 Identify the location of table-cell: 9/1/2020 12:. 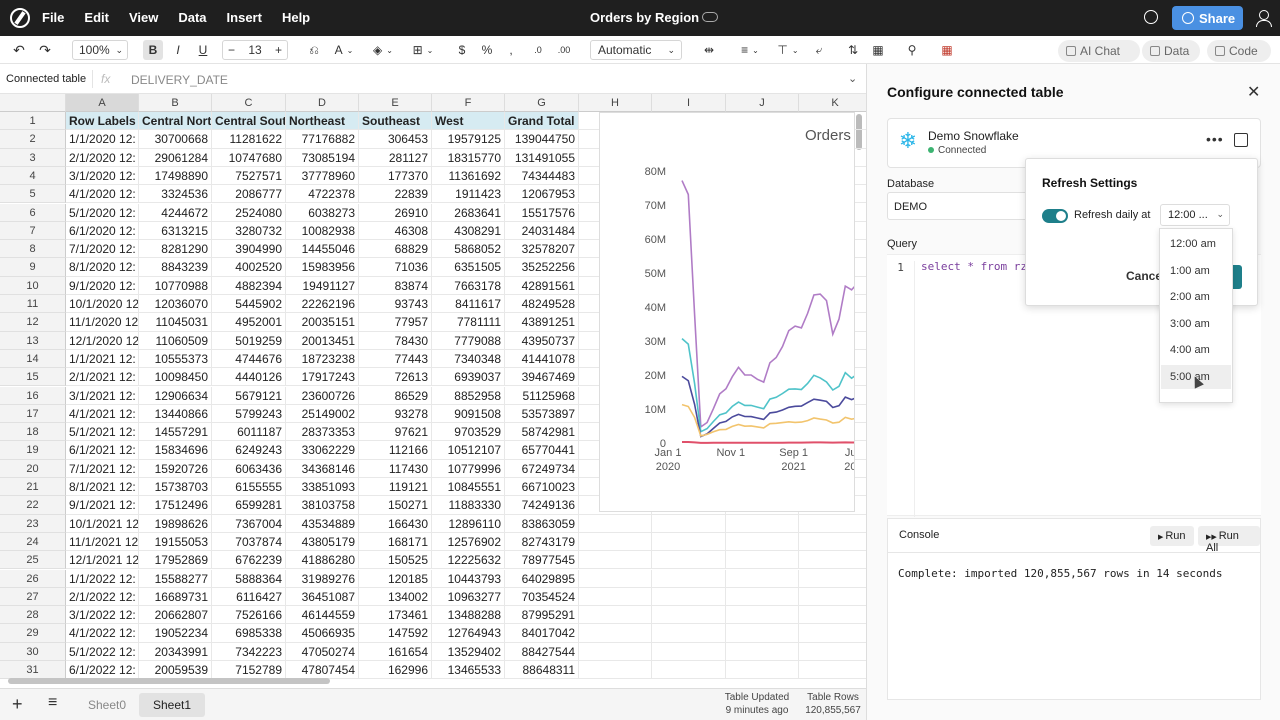
(102, 285).